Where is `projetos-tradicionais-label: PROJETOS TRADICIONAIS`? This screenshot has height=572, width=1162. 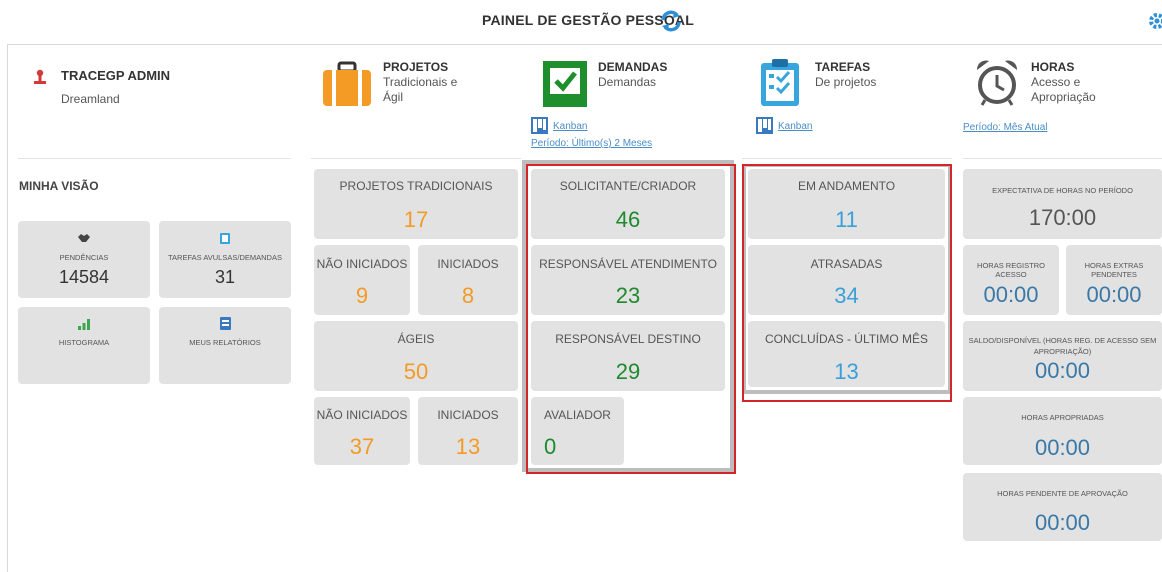 projetos-tradicionais-label: PROJETOS TRADICIONAIS is located at coordinates (416, 186).